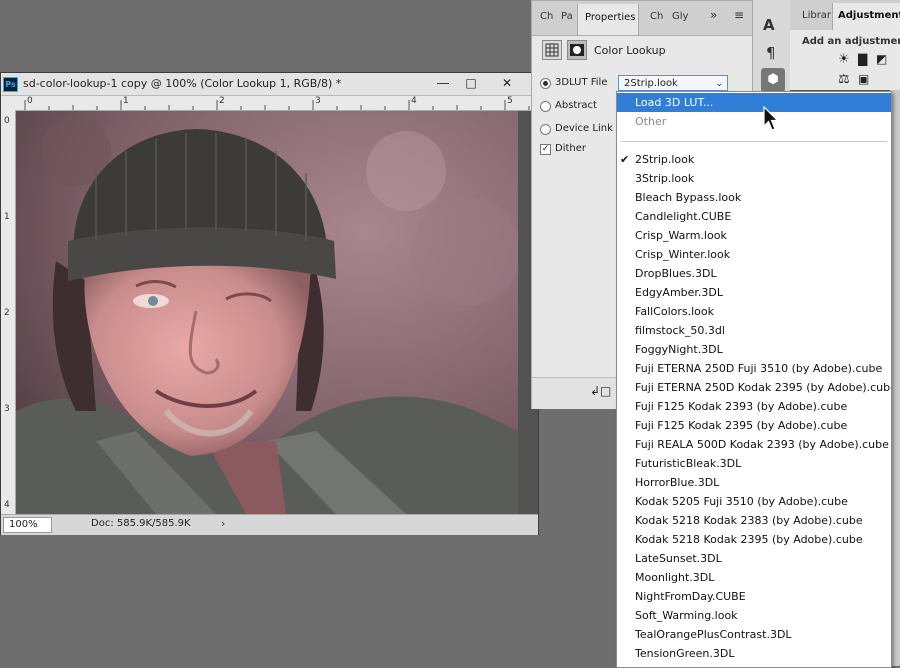 The width and height of the screenshot is (900, 668). Describe the element at coordinates (681, 235) in the screenshot. I see `menu-item-label: Crisp_Warm.look` at that location.